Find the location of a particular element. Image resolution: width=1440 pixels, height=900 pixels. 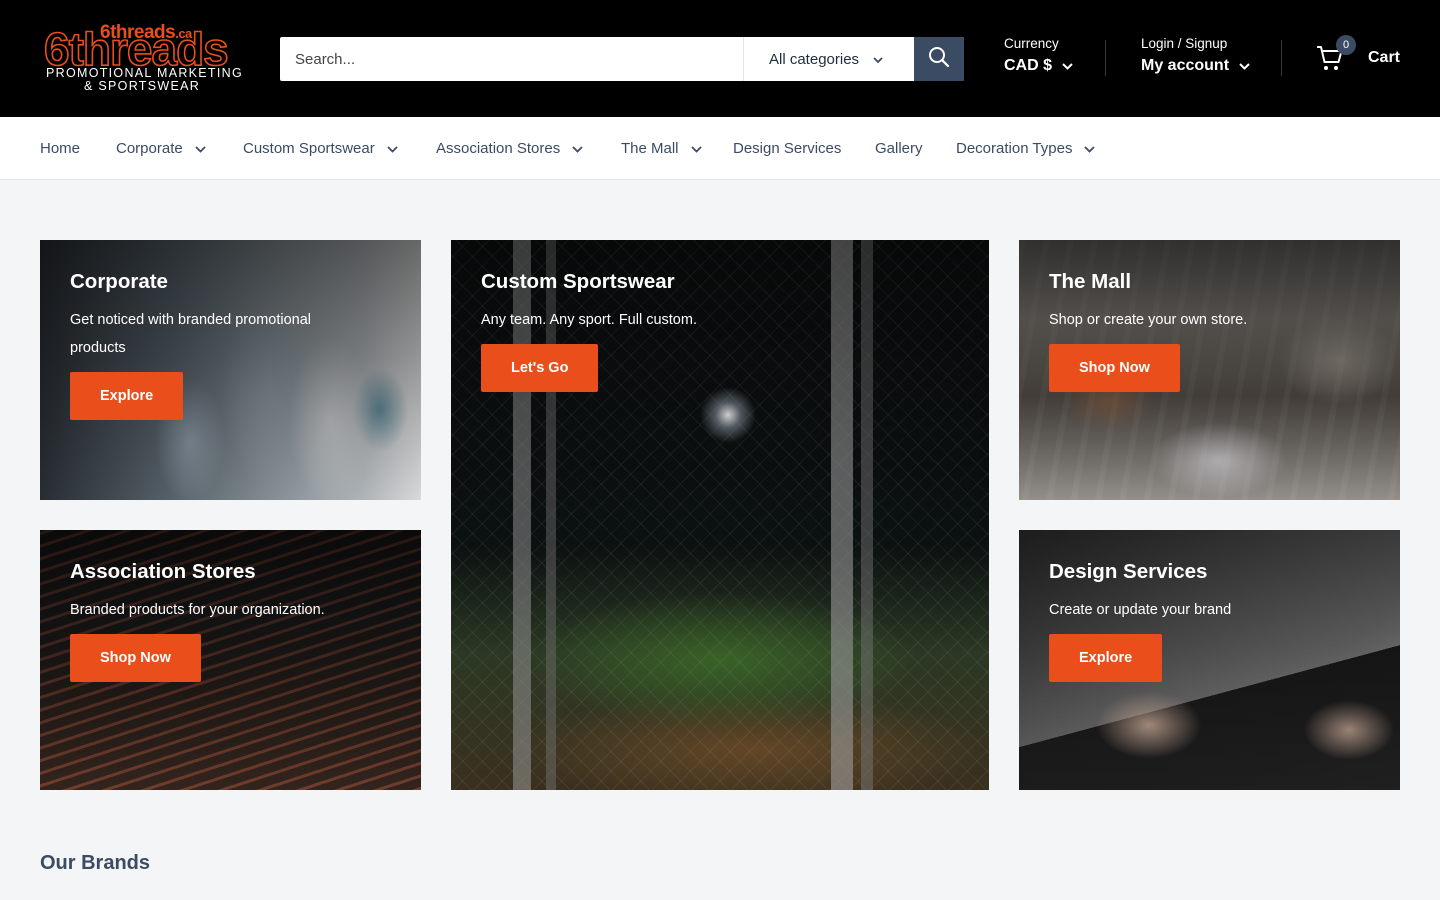

nav-item-gallery: Gallery is located at coordinates (899, 148).